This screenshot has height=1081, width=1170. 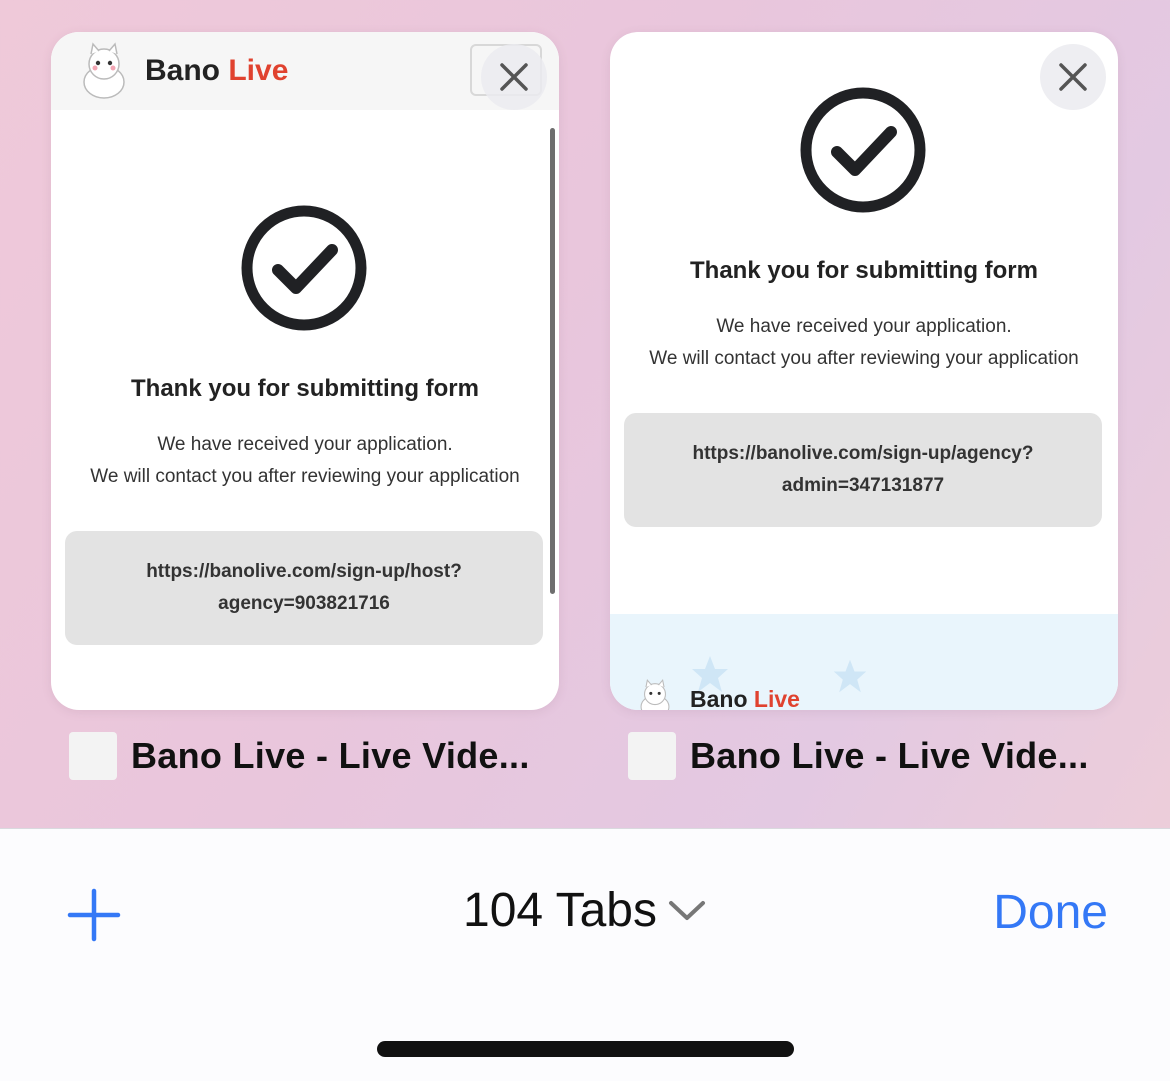 I want to click on home-indicator, so click(x=585, y=1049).